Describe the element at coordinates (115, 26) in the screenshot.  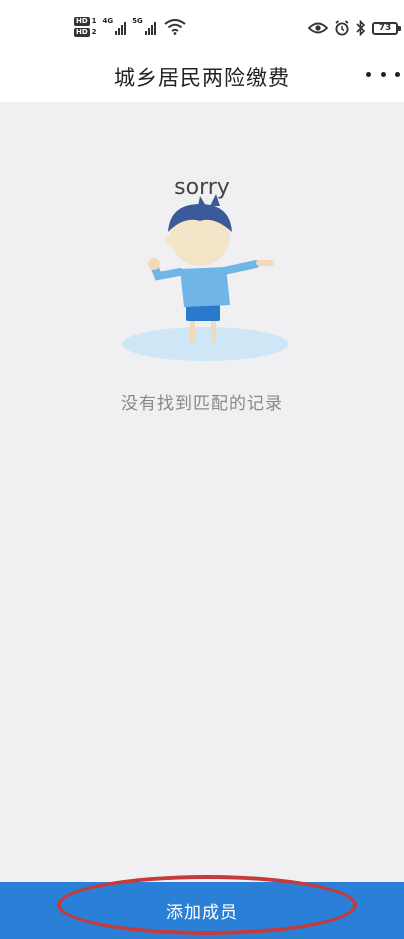
I see `signal-strength-icon-1: 4G` at that location.